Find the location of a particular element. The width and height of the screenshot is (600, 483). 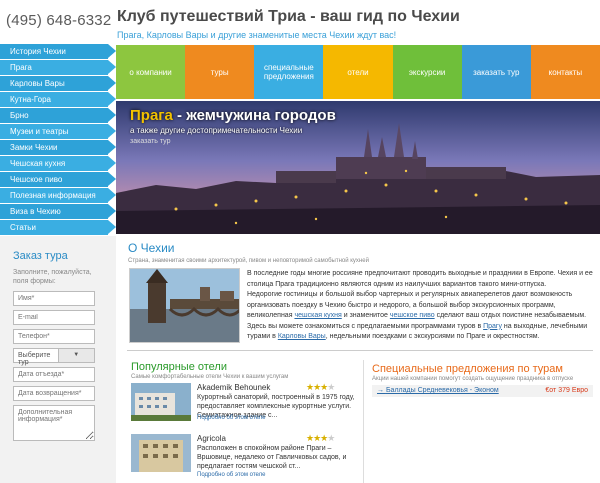

hero-title-rest: - жемчужина городов is located at coordinates (254, 115).